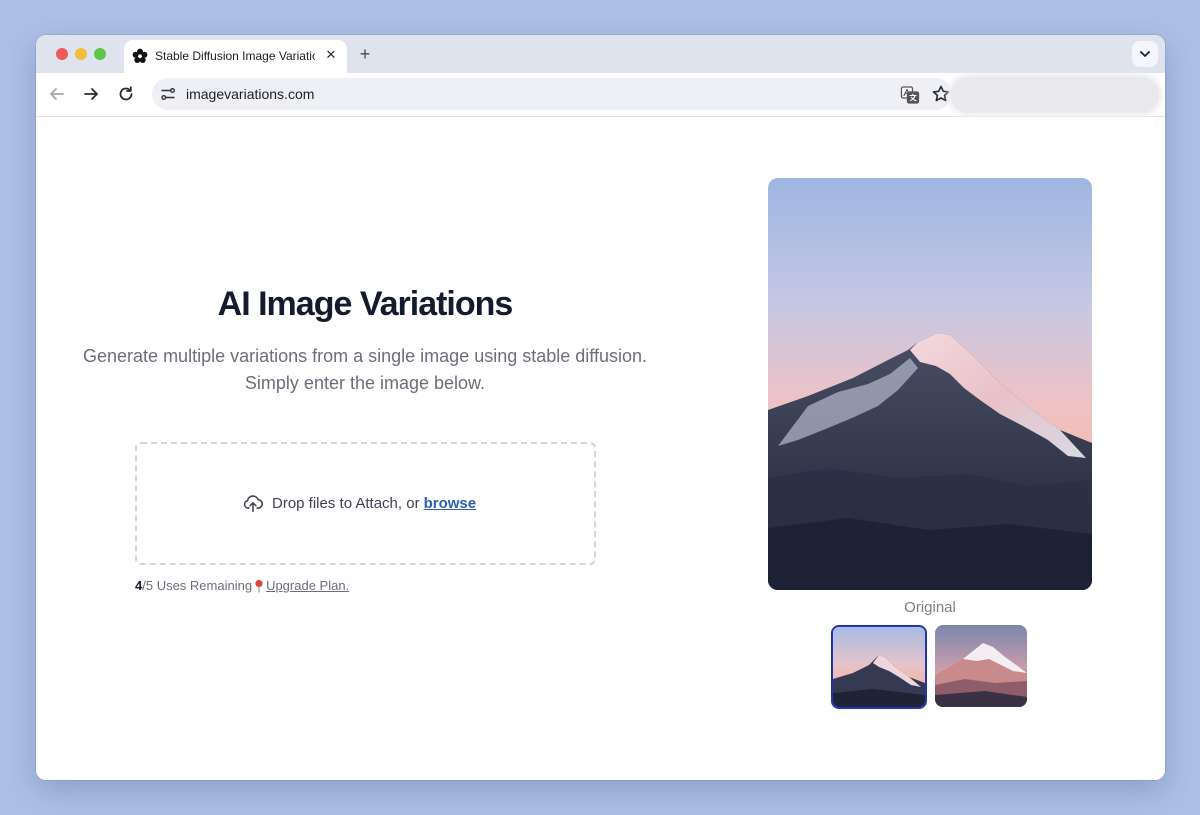 The height and width of the screenshot is (815, 1200). I want to click on site-info-icon, so click(168, 94).